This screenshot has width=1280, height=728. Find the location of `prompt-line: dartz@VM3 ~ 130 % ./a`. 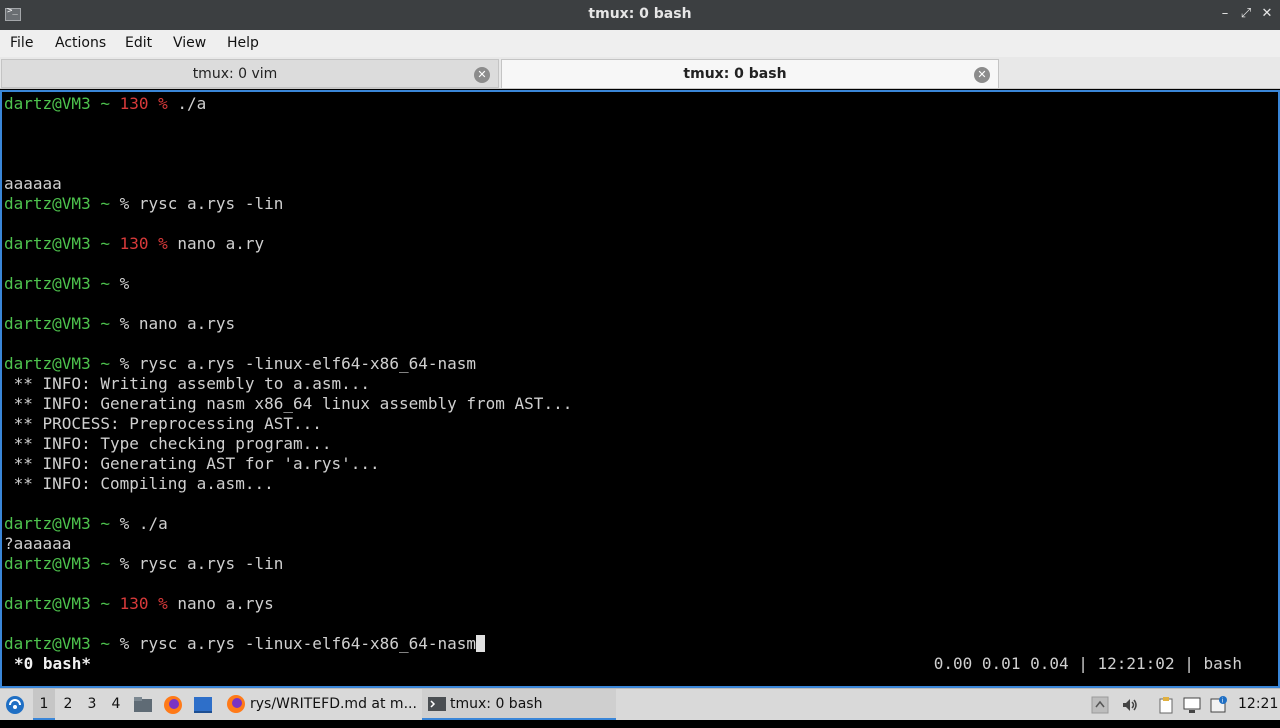

prompt-line: dartz@VM3 ~ 130 % ./a is located at coordinates (105, 104).